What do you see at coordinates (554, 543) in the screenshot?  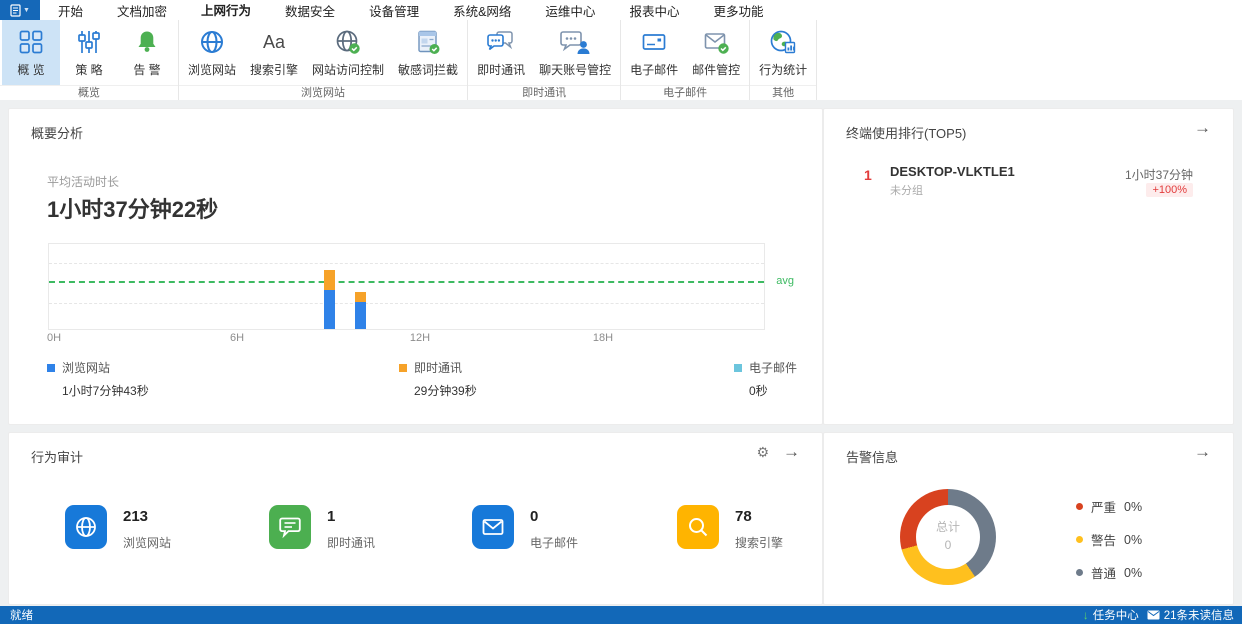 I see `stat-label: 电子邮件` at bounding box center [554, 543].